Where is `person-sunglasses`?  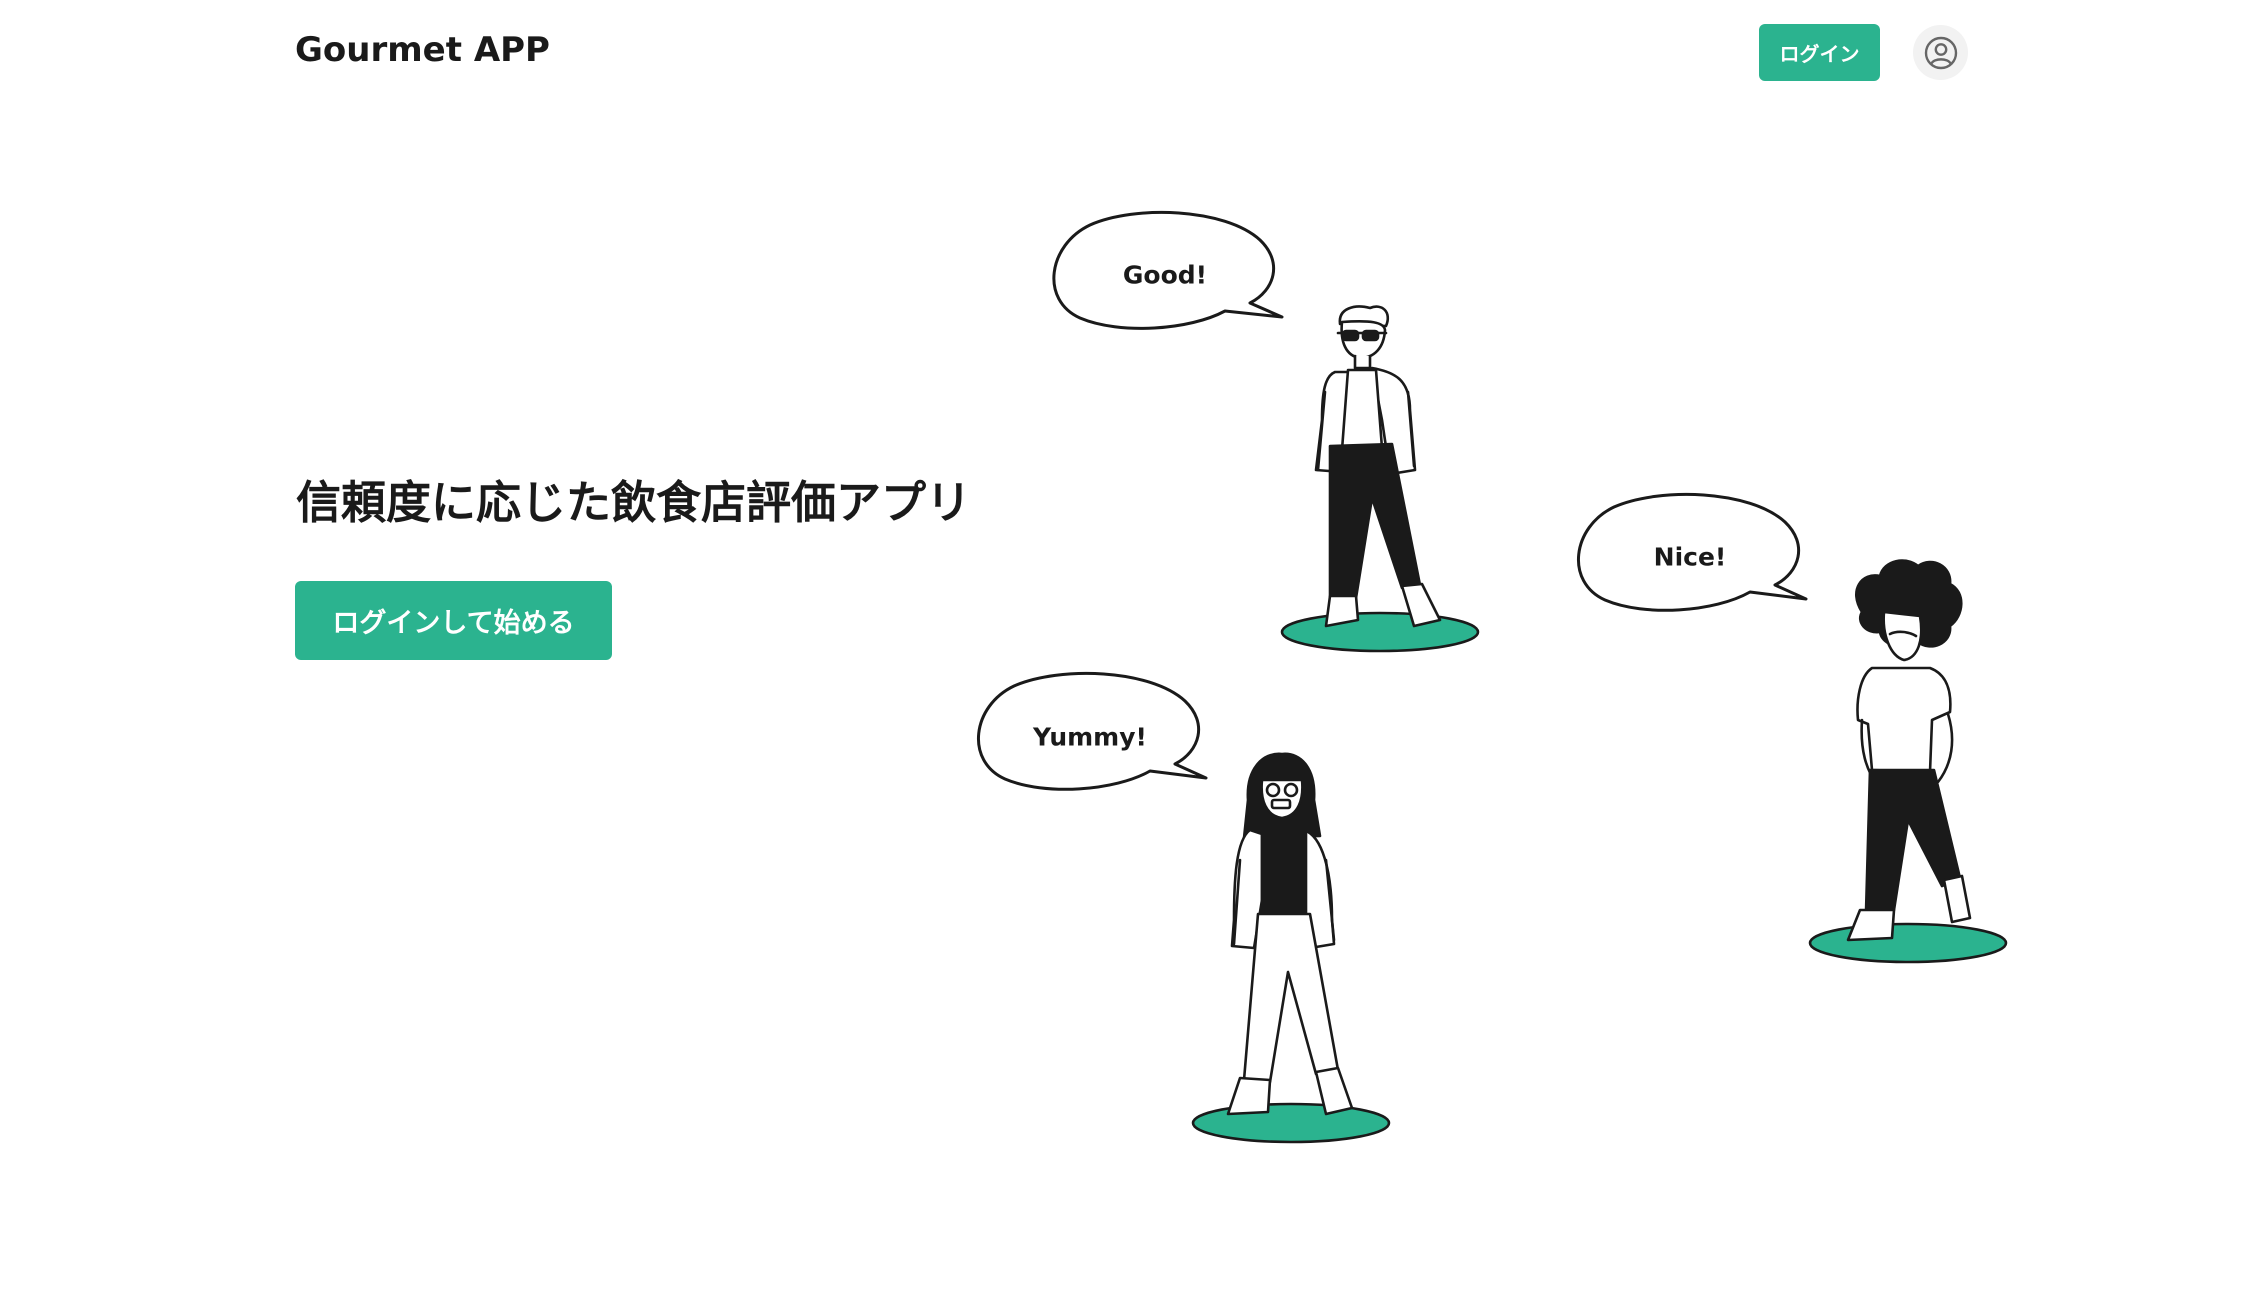 person-sunglasses is located at coordinates (1380, 479).